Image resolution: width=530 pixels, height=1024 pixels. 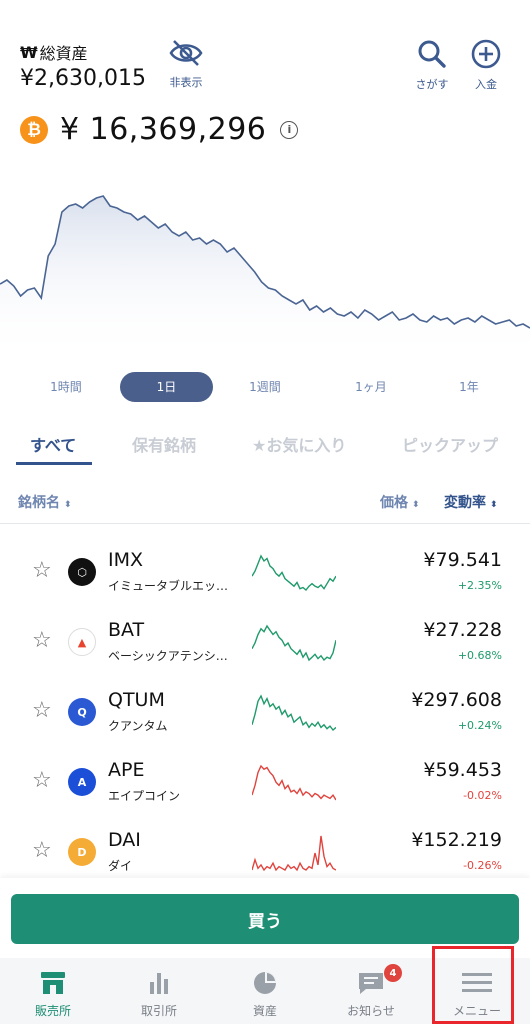 What do you see at coordinates (126, 630) in the screenshot?
I see `coin-symbol: BAT` at bounding box center [126, 630].